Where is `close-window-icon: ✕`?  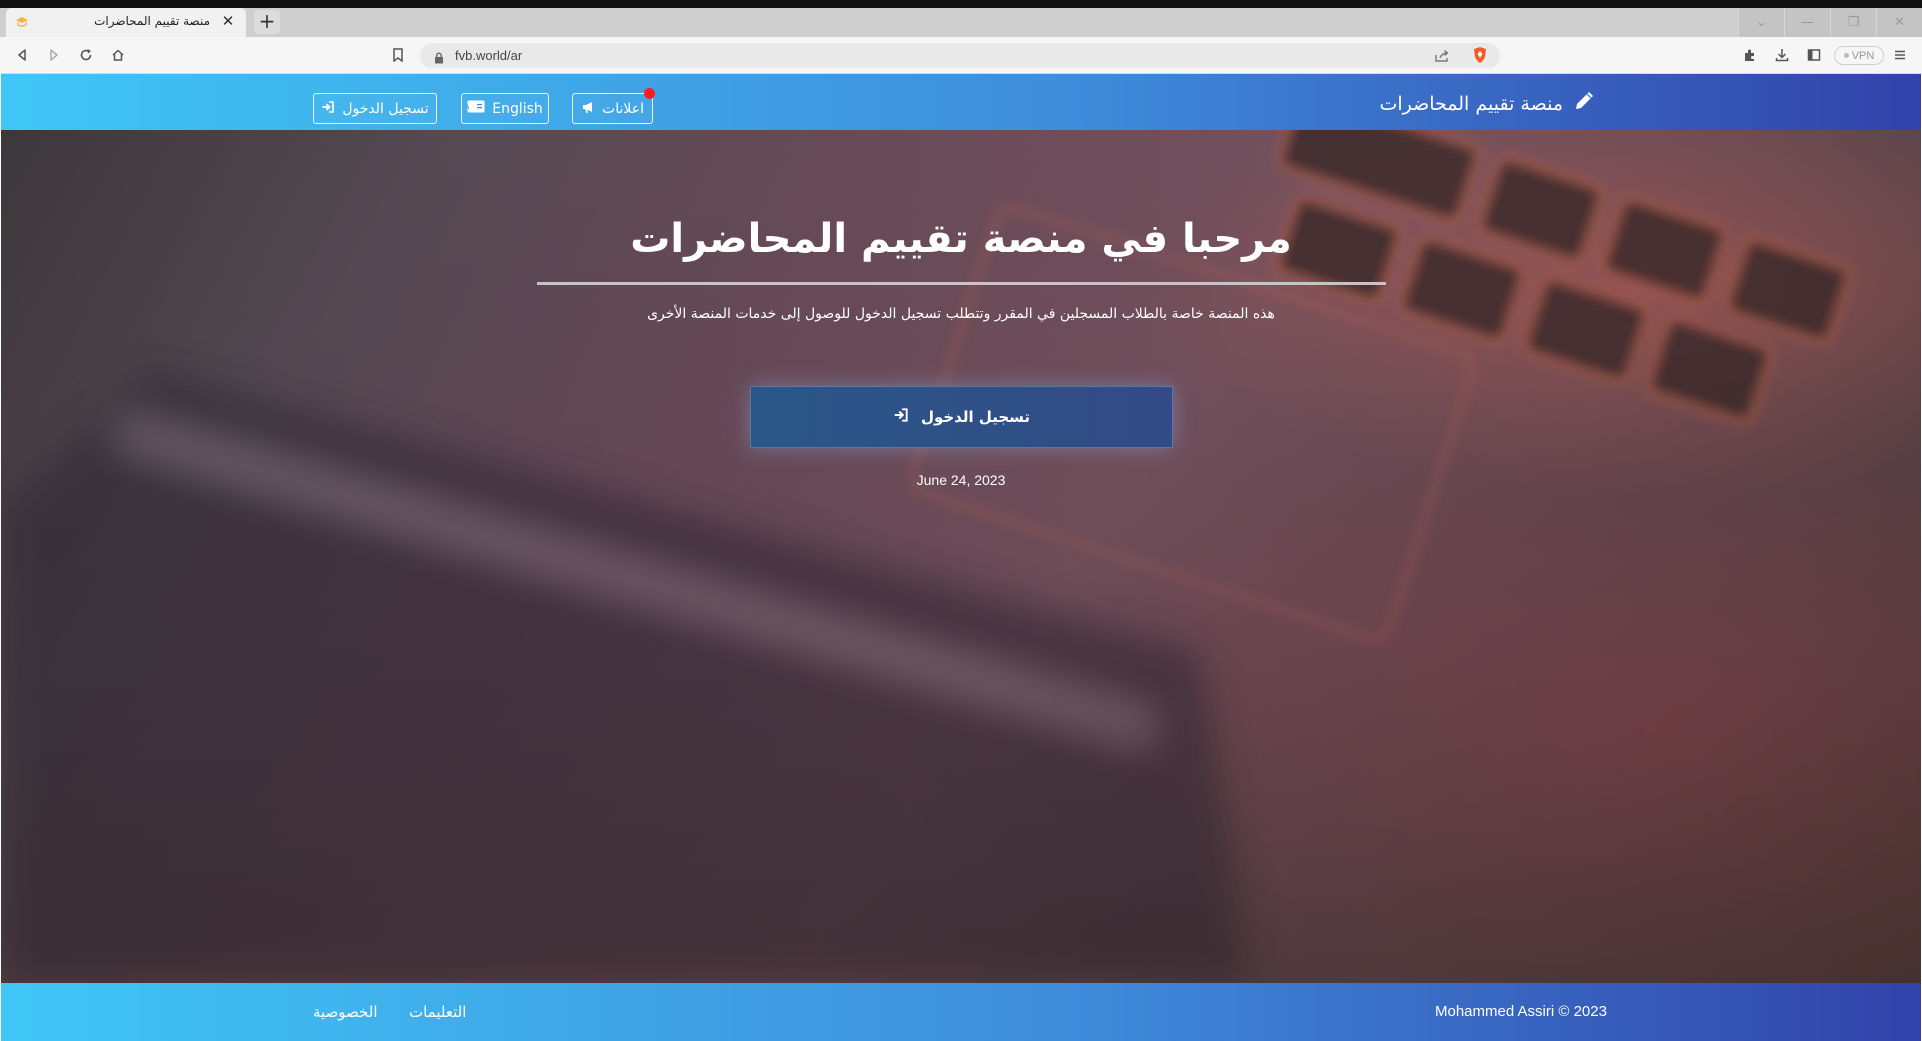 close-window-icon: ✕ is located at coordinates (1899, 22).